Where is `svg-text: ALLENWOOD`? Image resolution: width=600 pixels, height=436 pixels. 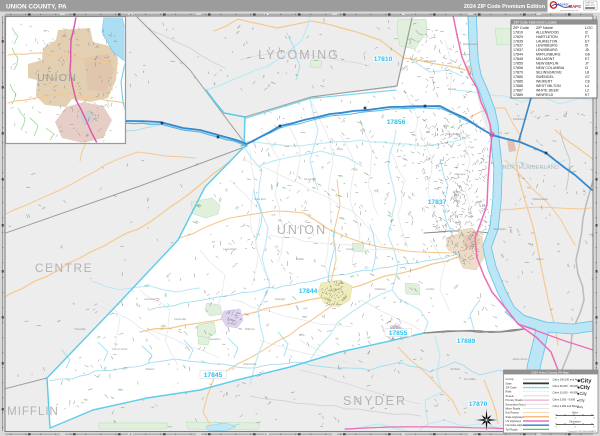
svg-text: ALLENWOOD is located at coordinates (547, 32).